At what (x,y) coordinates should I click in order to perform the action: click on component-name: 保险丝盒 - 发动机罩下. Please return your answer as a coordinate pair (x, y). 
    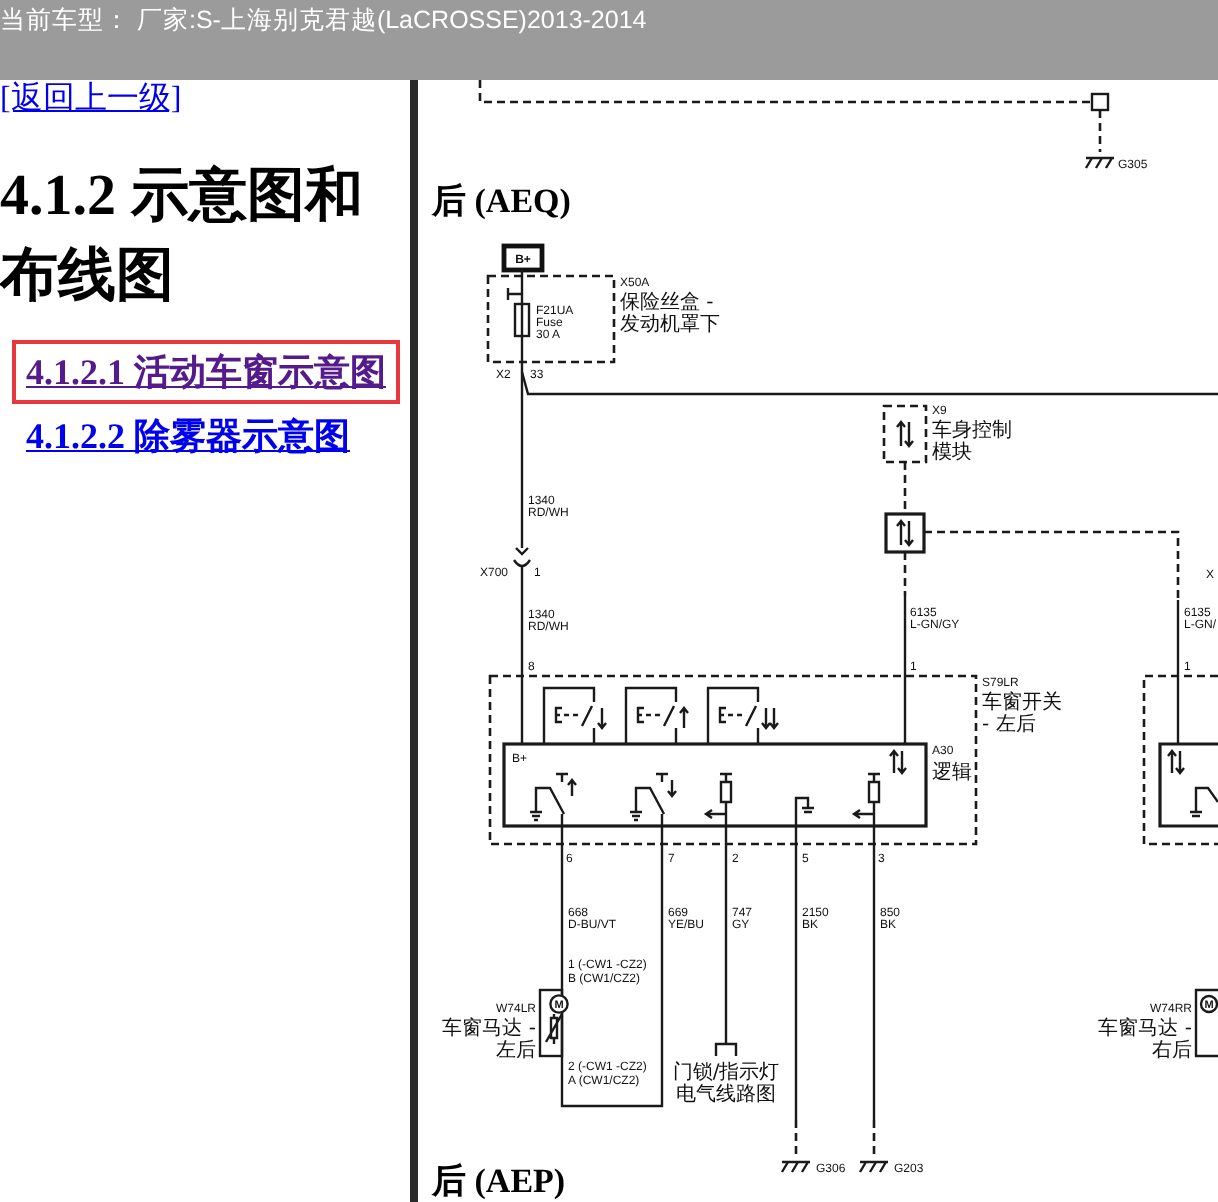
    Looking at the image, I should click on (670, 314).